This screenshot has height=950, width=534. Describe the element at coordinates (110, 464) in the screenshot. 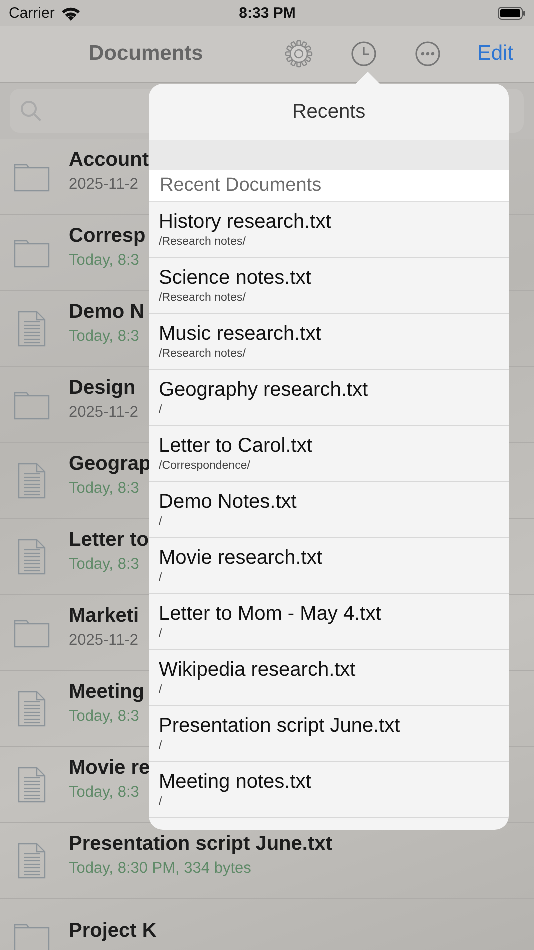

I see `file-name: Geograp` at that location.